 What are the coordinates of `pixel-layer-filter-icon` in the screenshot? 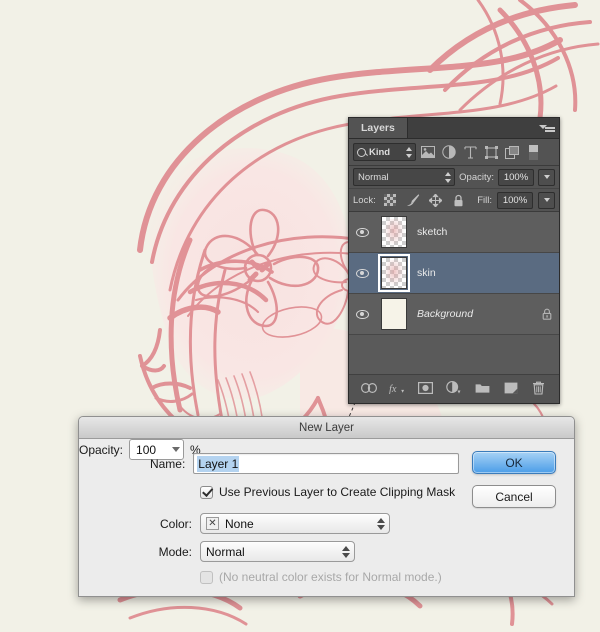 It's located at (428, 152).